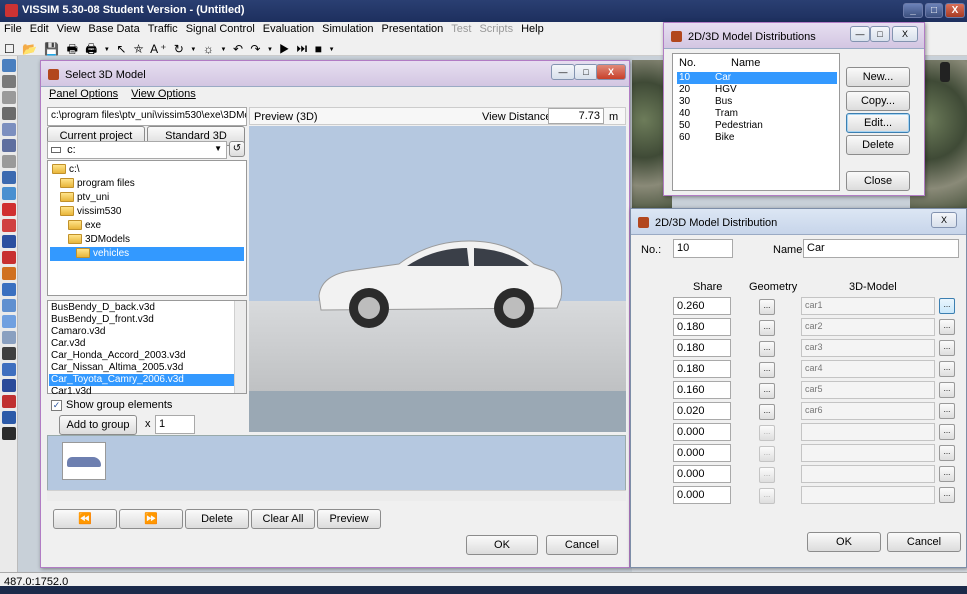 The height and width of the screenshot is (594, 967). I want to click on menu-view: View, so click(69, 28).